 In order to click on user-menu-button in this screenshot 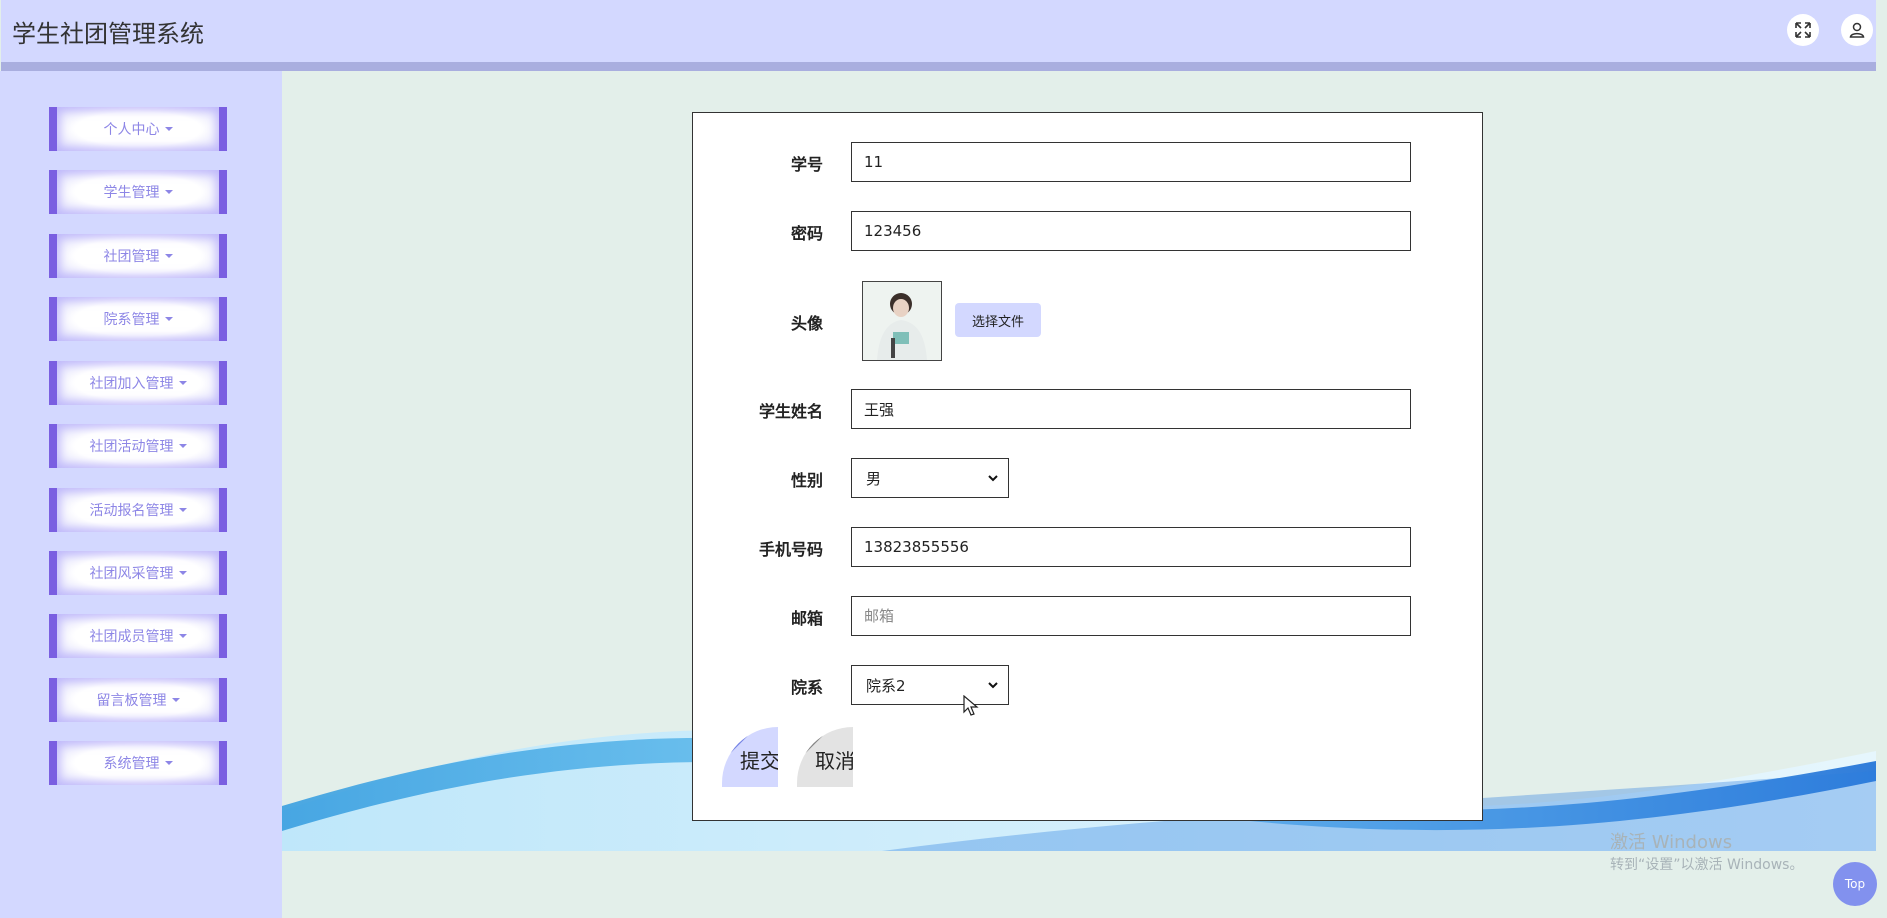, I will do `click(1857, 30)`.